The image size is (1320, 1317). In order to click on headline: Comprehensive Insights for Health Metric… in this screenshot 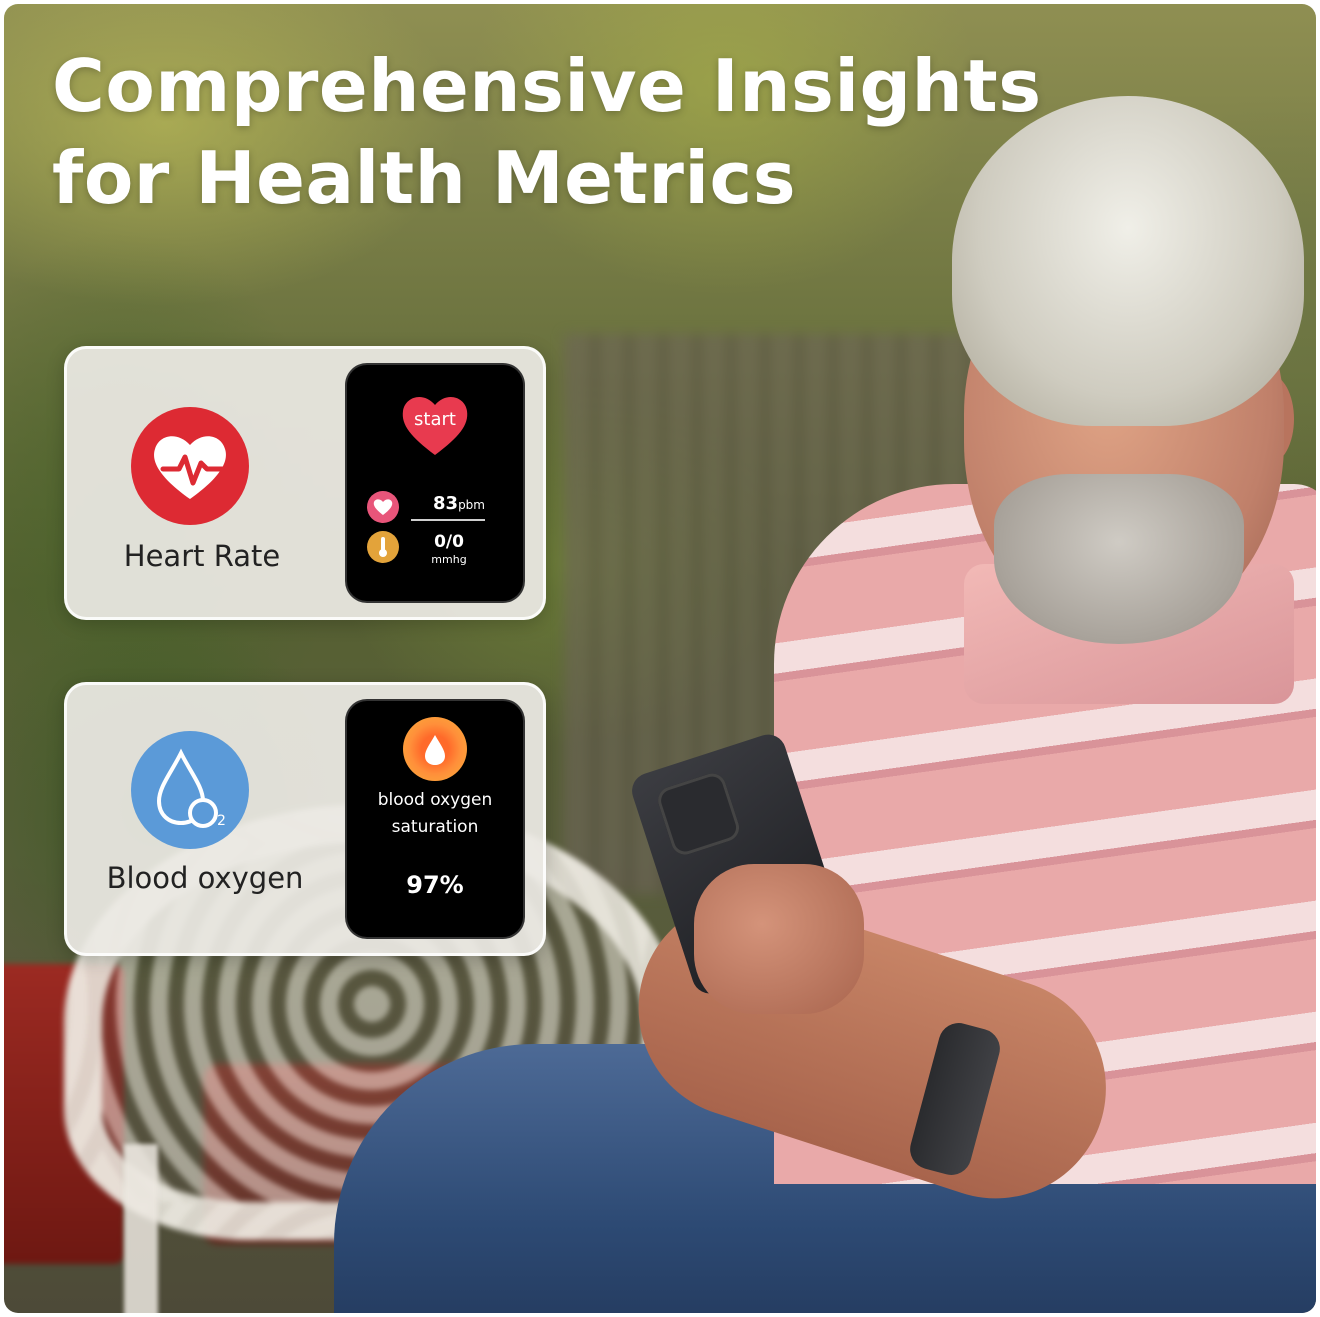, I will do `click(552, 132)`.